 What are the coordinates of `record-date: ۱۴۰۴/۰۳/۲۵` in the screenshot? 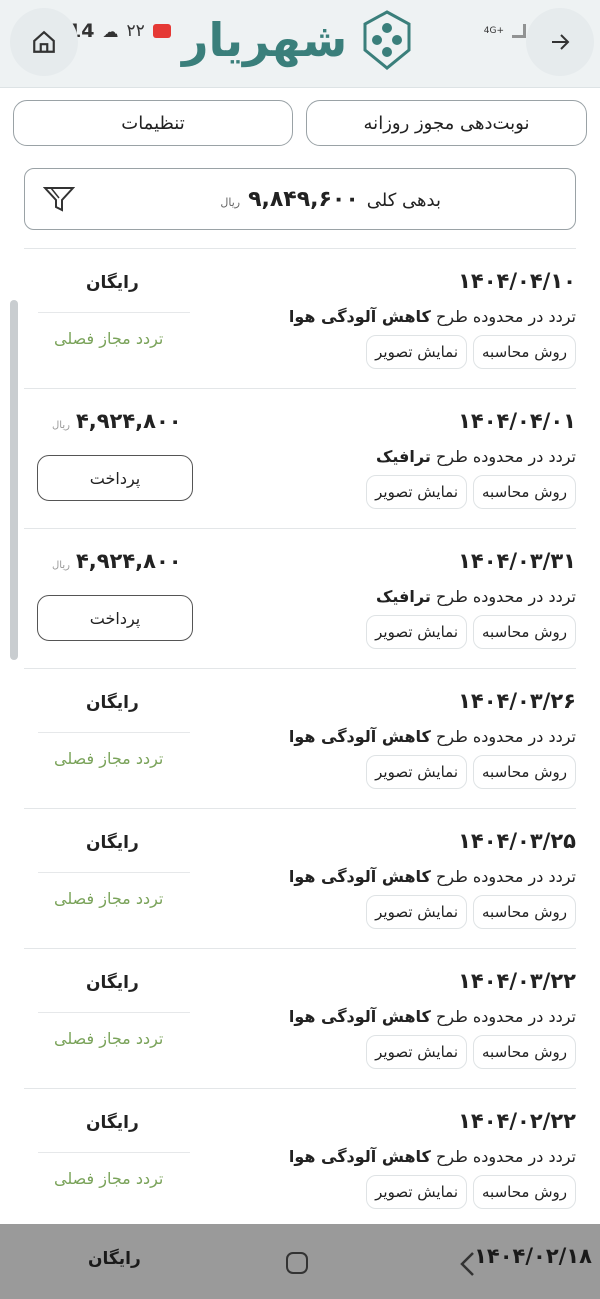 It's located at (517, 841).